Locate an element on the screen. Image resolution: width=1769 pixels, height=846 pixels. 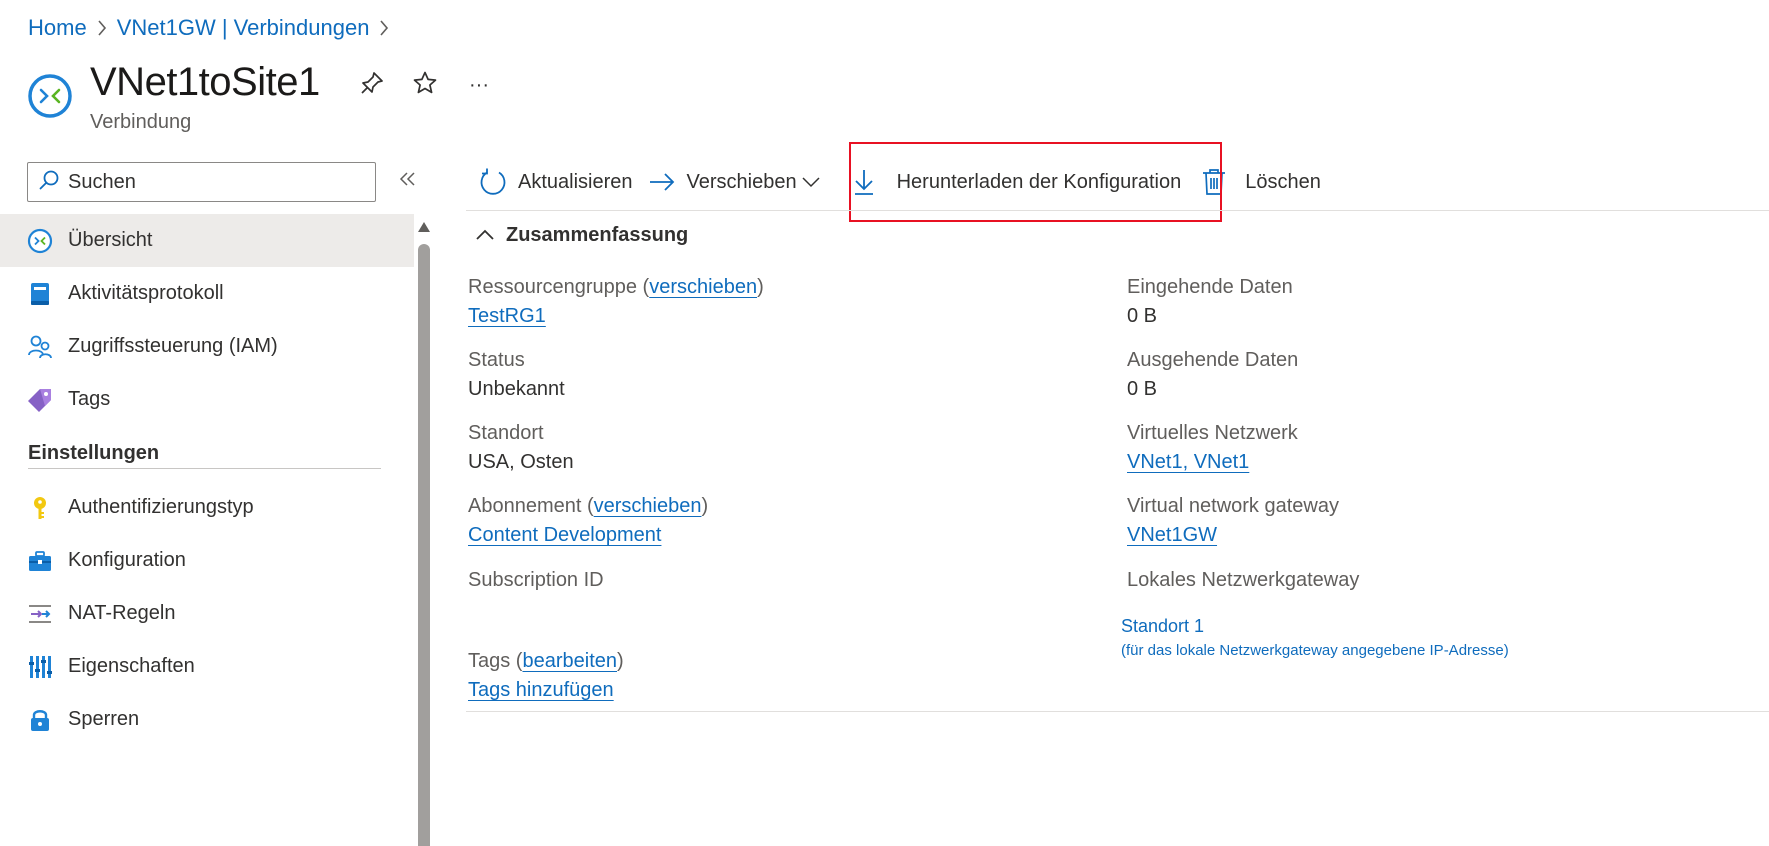
download-icon is located at coordinates (864, 182).